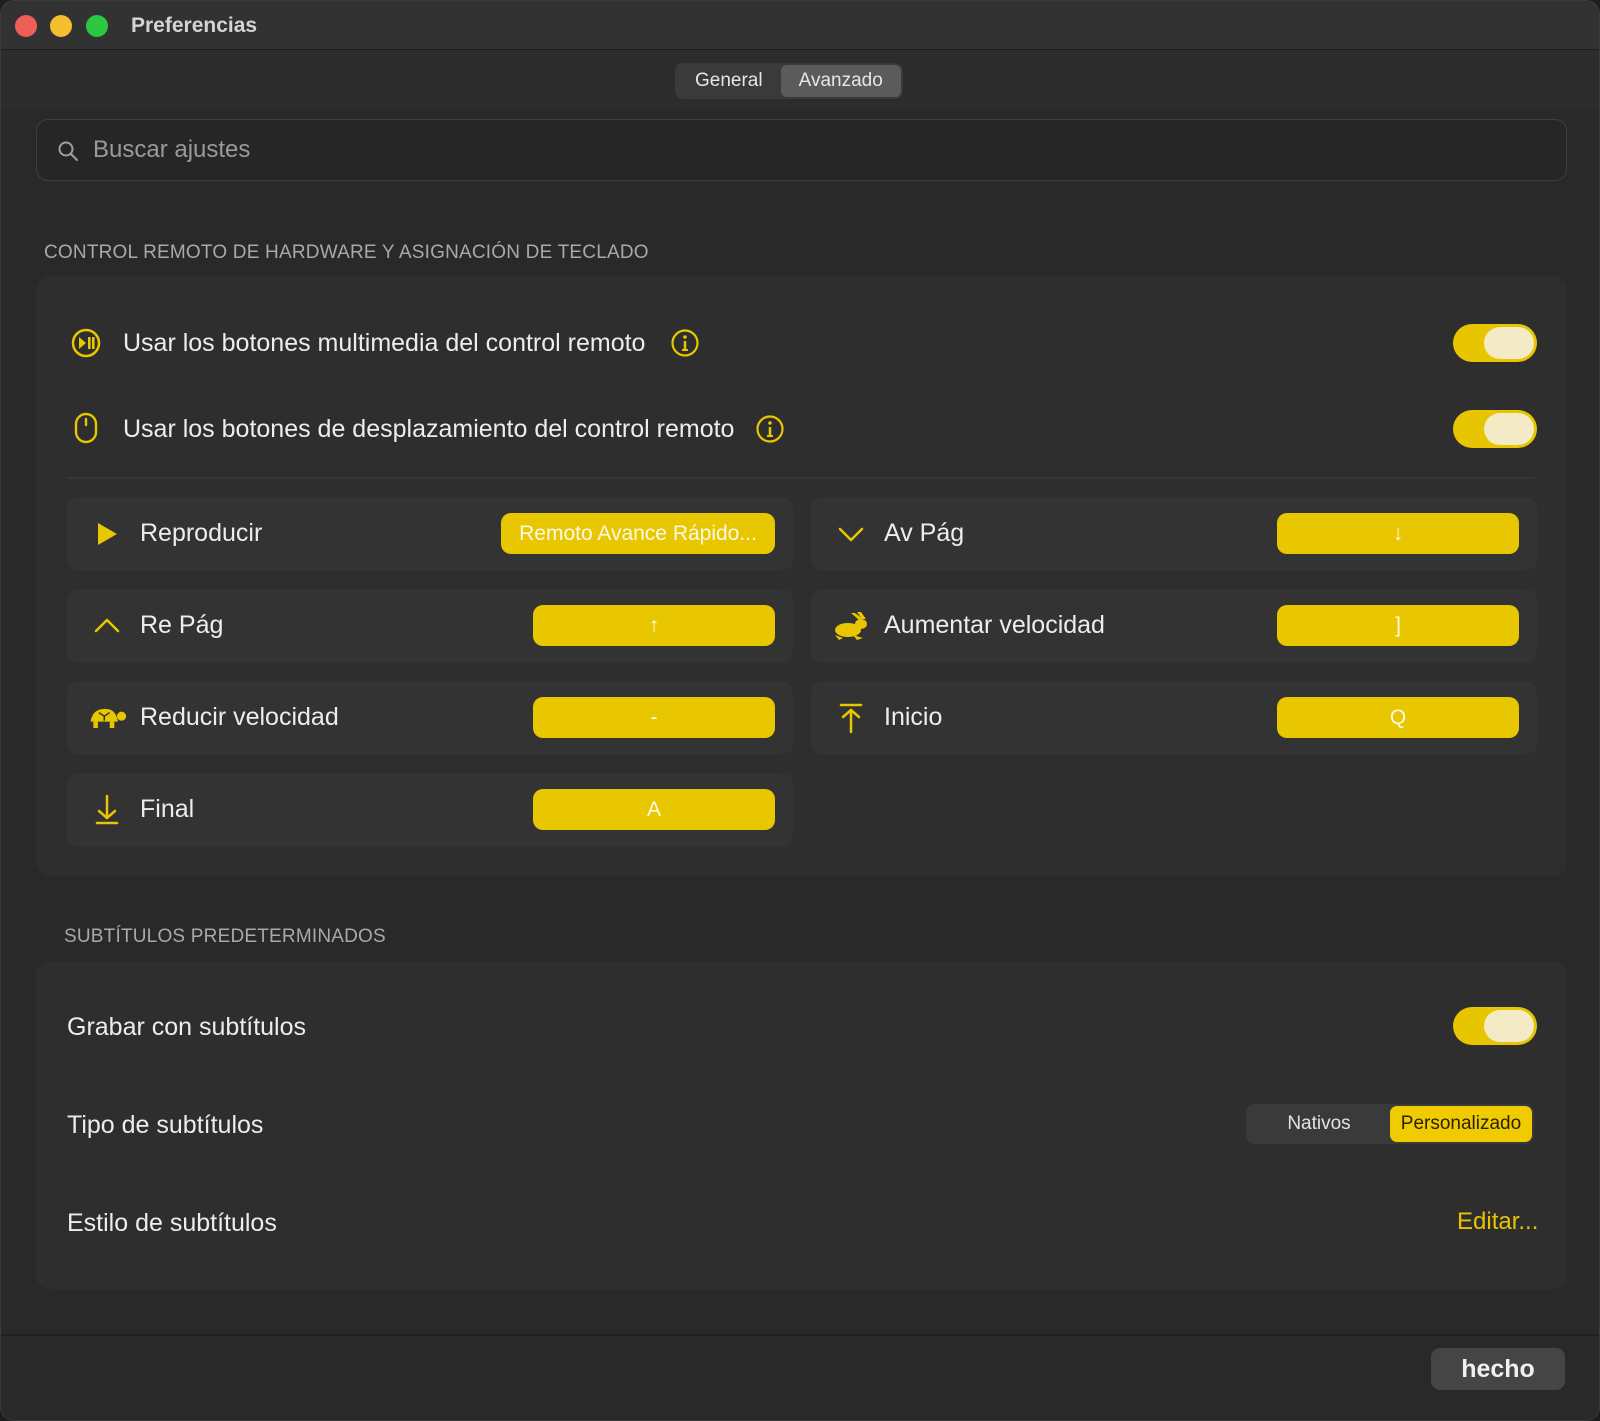 Image resolution: width=1600 pixels, height=1421 pixels. I want to click on mapping-label: Final, so click(167, 809).